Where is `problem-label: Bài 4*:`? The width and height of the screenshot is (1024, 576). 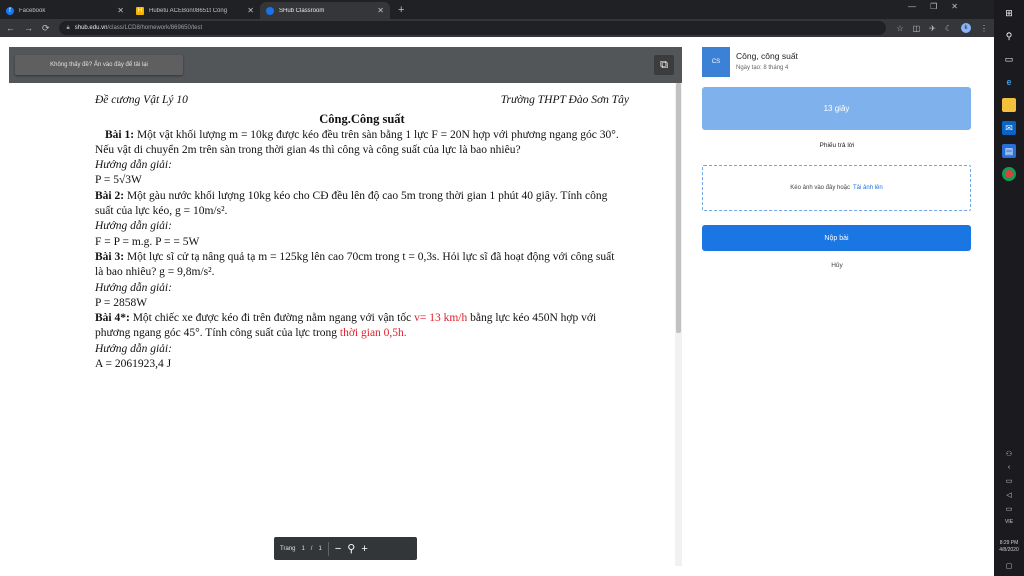
problem-label: Bài 4*: is located at coordinates (112, 318).